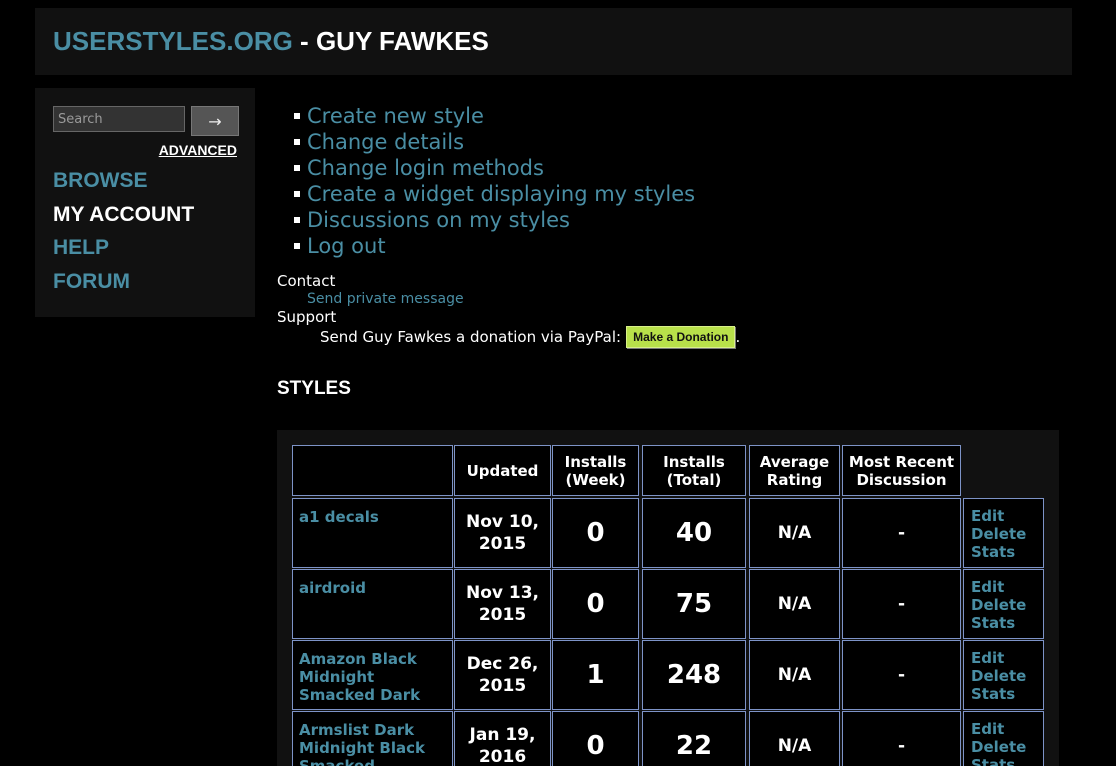  Describe the element at coordinates (471, 337) in the screenshot. I see `donation-text: Send Guy Fawkes a donation via PayPal:` at that location.